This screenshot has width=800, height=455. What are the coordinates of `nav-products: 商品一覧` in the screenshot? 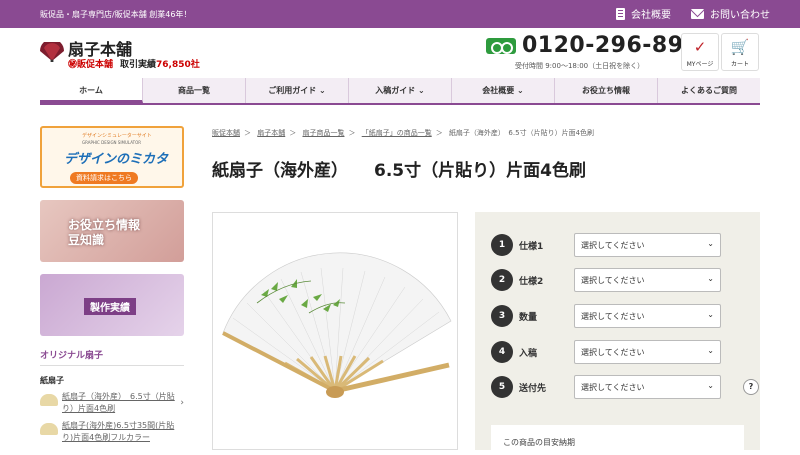 It's located at (194, 90).